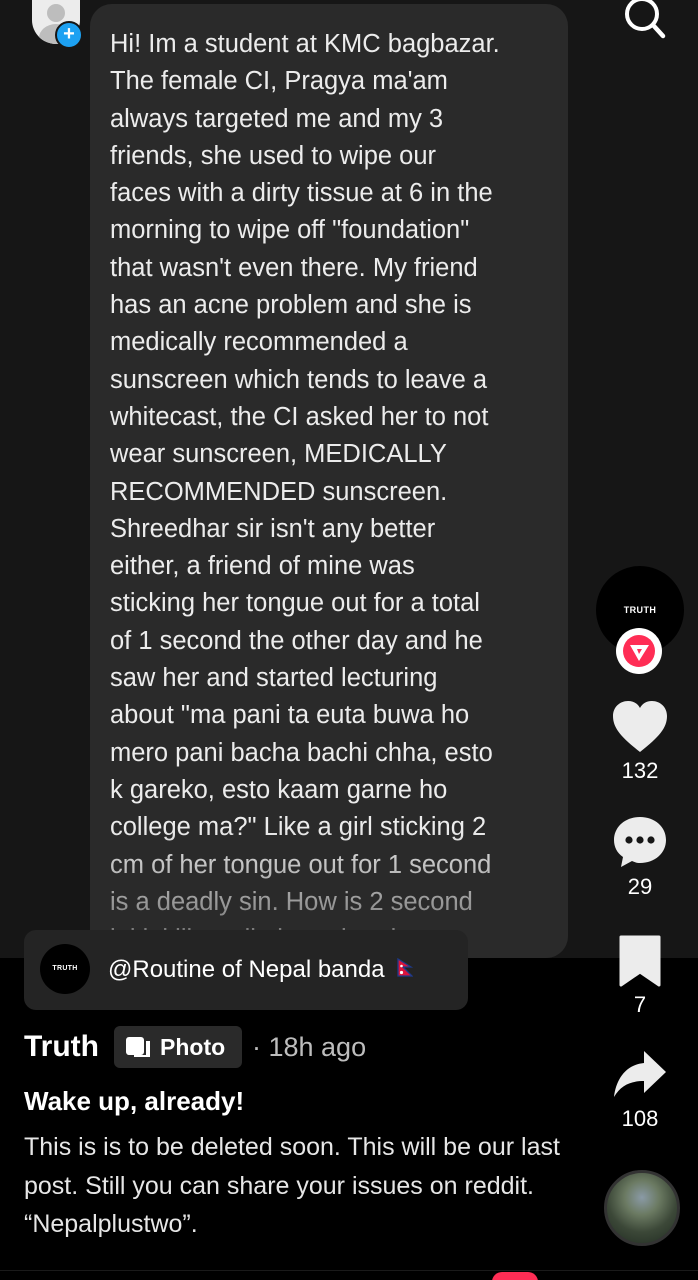 The height and width of the screenshot is (1280, 698). Describe the element at coordinates (640, 1118) in the screenshot. I see `share-count: 108` at that location.